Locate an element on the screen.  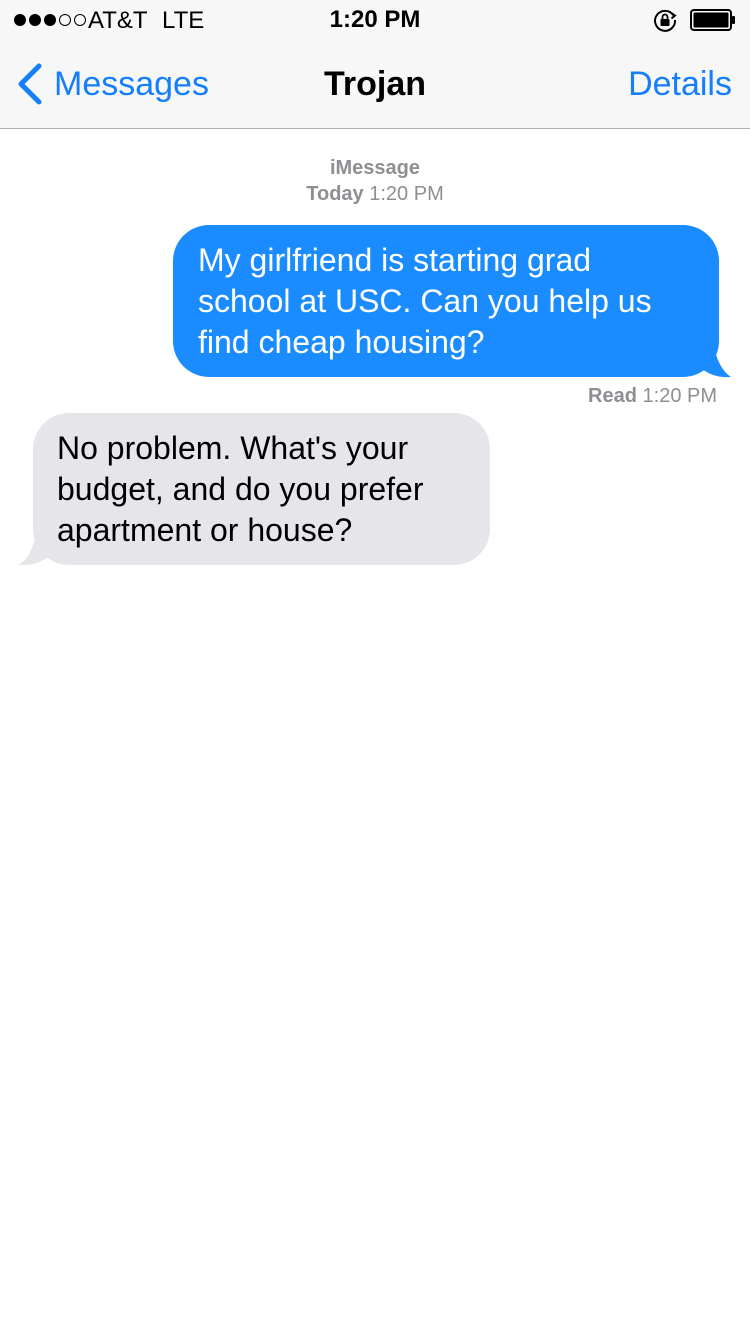
message-text-line: school at USC. Can you help us is located at coordinates (425, 301).